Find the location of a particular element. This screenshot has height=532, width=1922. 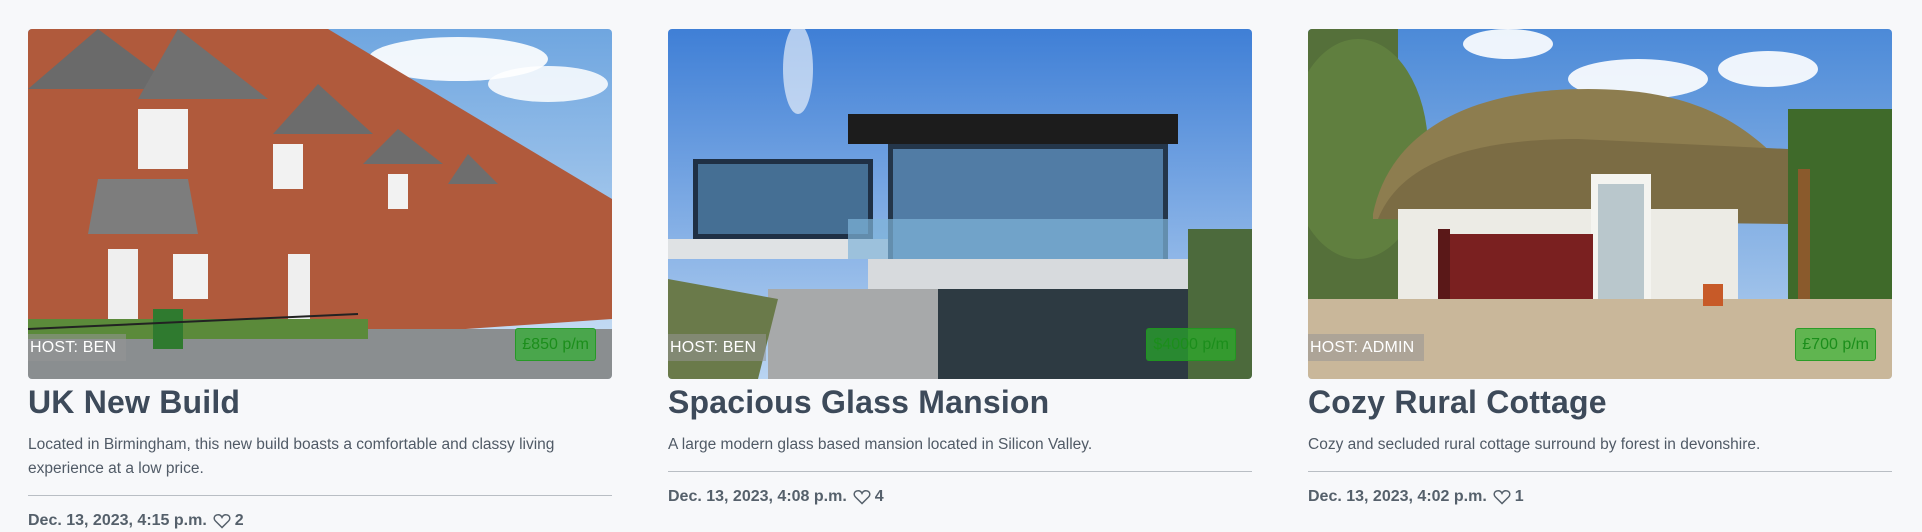

listing-meta: Dec. 13, 2023, 4:15 p.m. 2 is located at coordinates (320, 521).